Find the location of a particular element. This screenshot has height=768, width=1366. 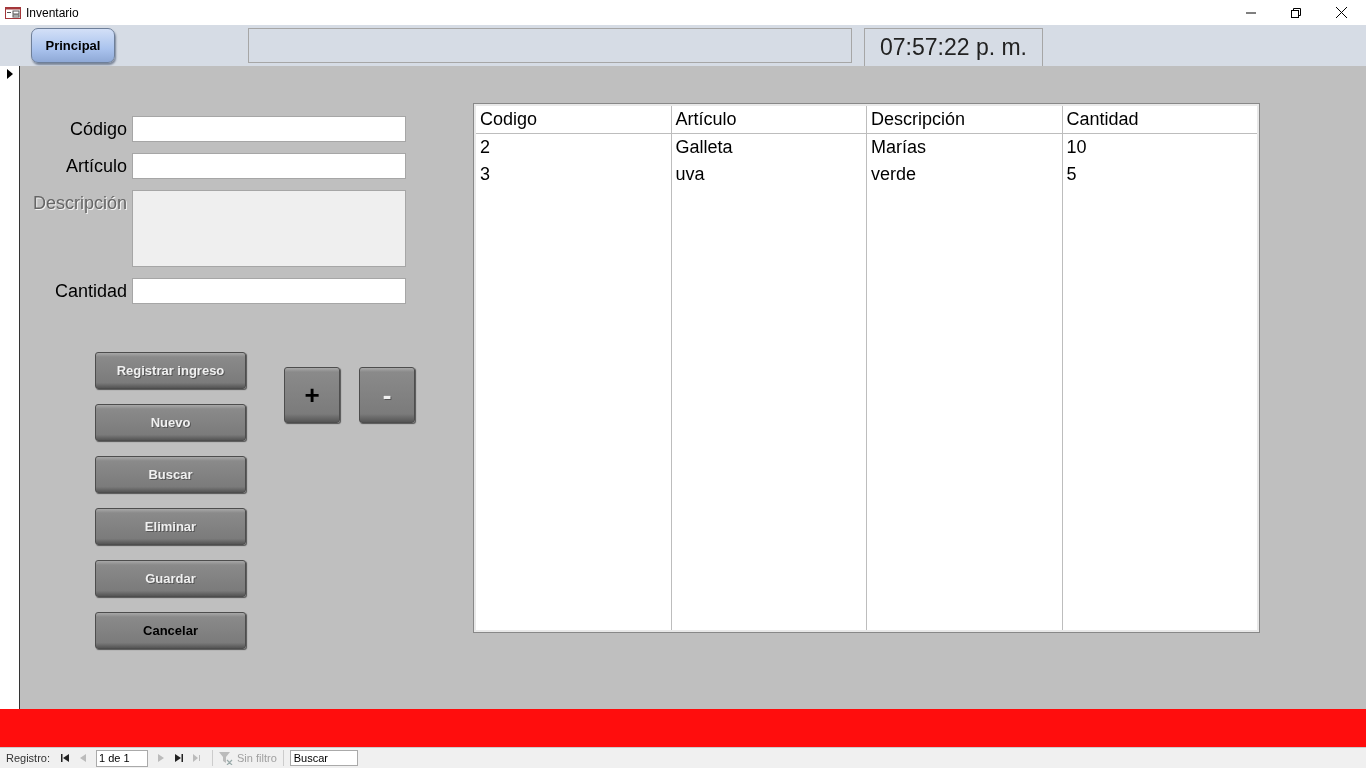

window-title: Inventario is located at coordinates (52, 12).